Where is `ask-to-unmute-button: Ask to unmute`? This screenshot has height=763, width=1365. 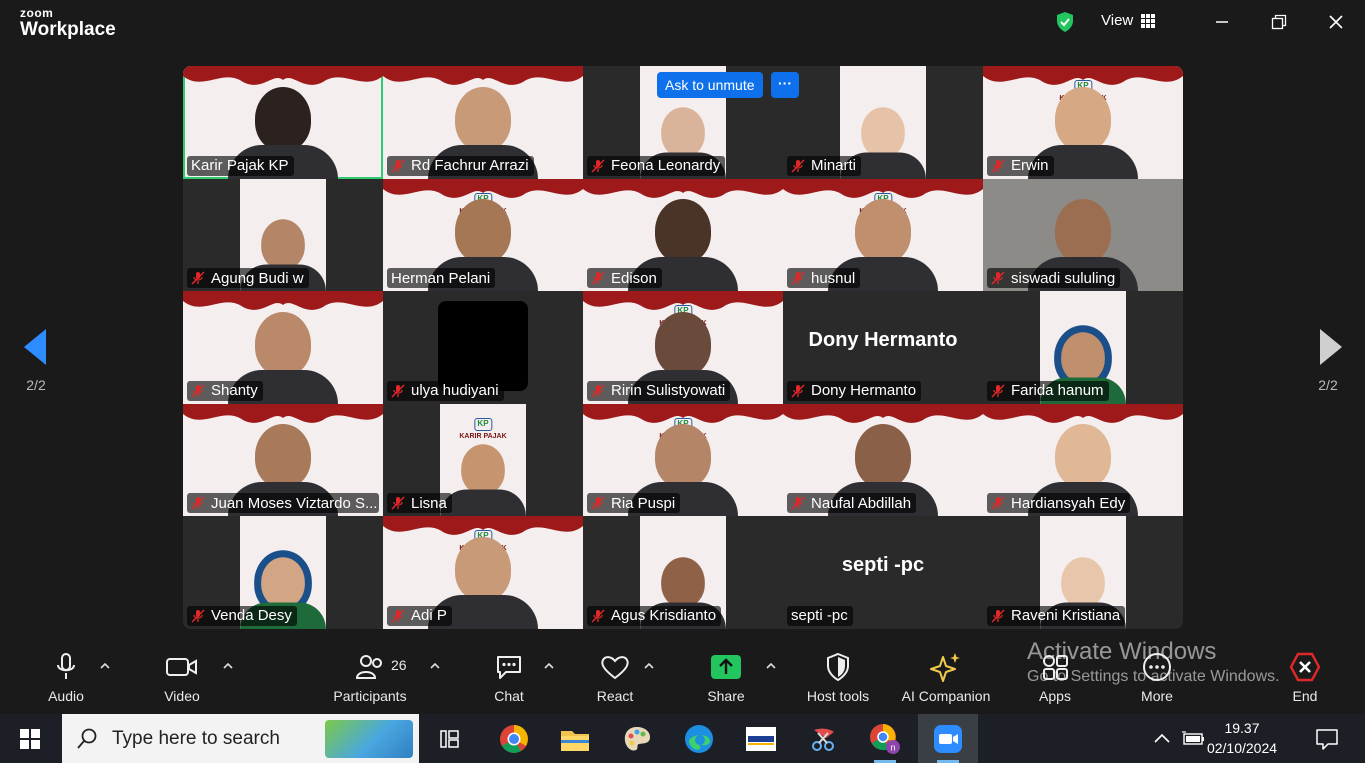
ask-to-unmute-button: Ask to unmute is located at coordinates (710, 85).